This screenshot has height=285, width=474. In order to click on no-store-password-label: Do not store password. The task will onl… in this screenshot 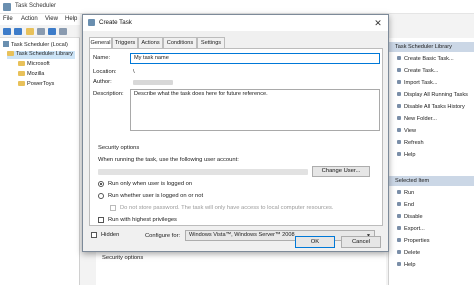, I will do `click(227, 208)`.